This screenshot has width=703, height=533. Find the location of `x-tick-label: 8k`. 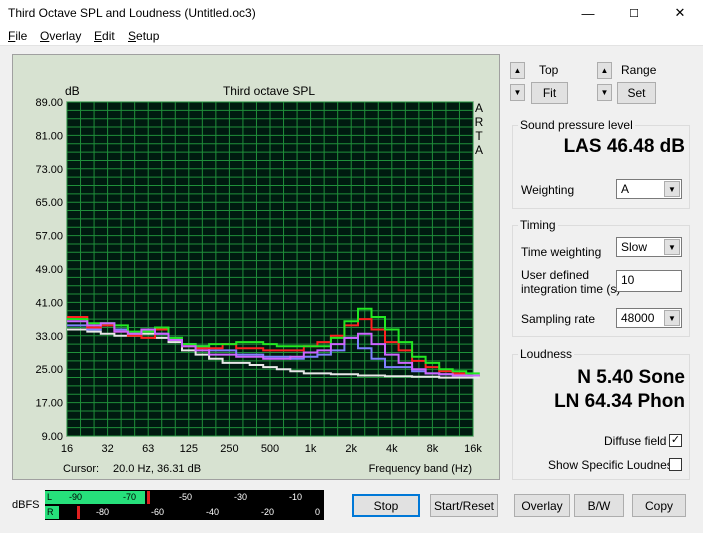

x-tick-label: 8k is located at coordinates (433, 449).